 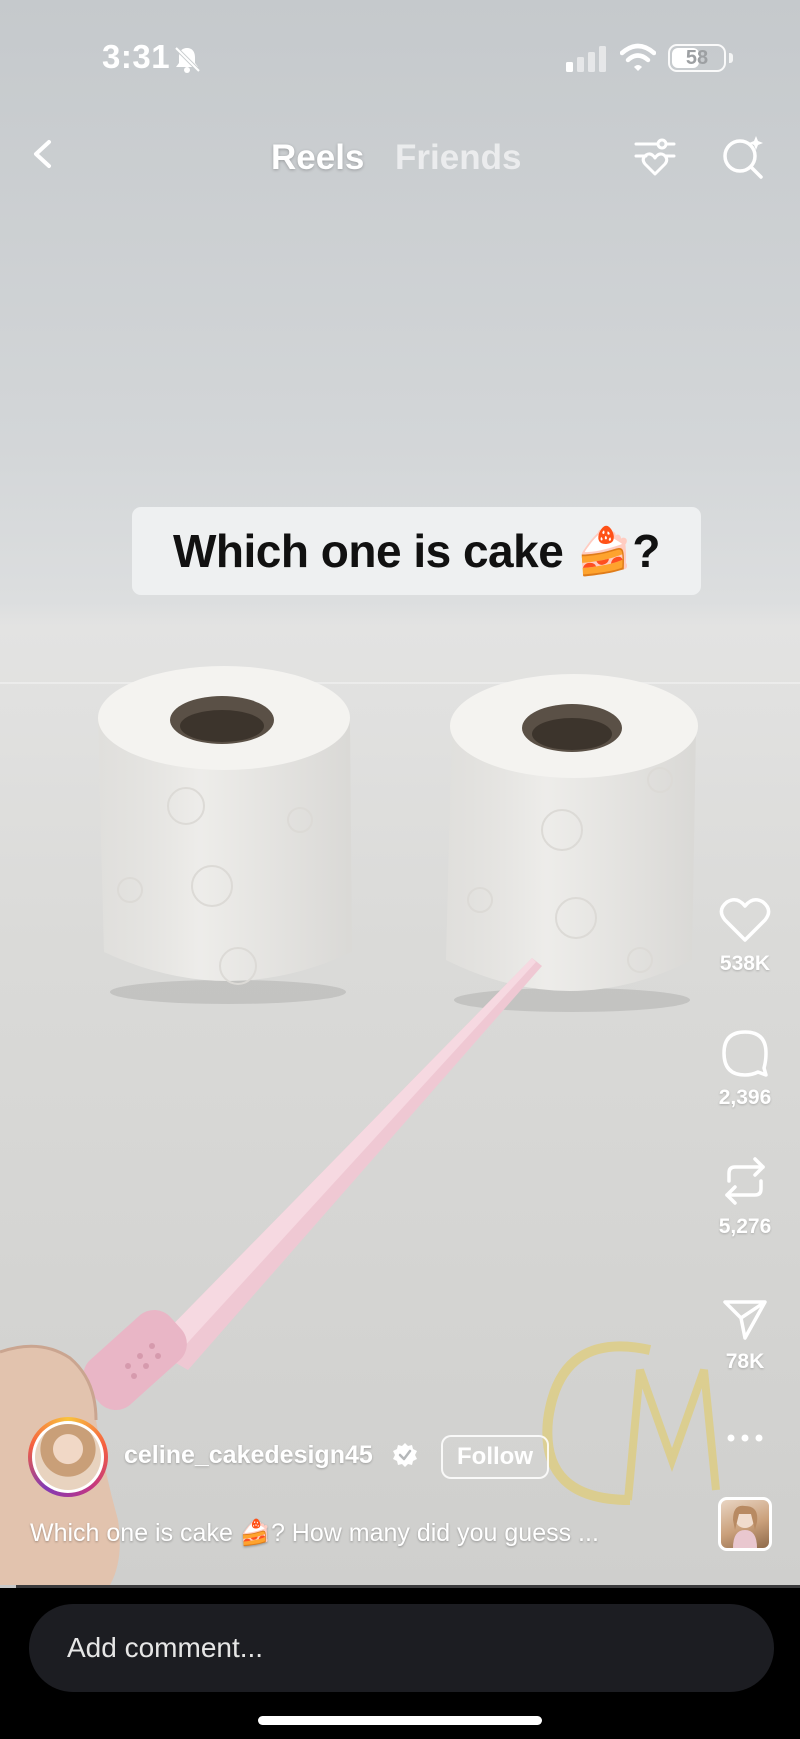 What do you see at coordinates (400, 1720) in the screenshot?
I see `home-indicator` at bounding box center [400, 1720].